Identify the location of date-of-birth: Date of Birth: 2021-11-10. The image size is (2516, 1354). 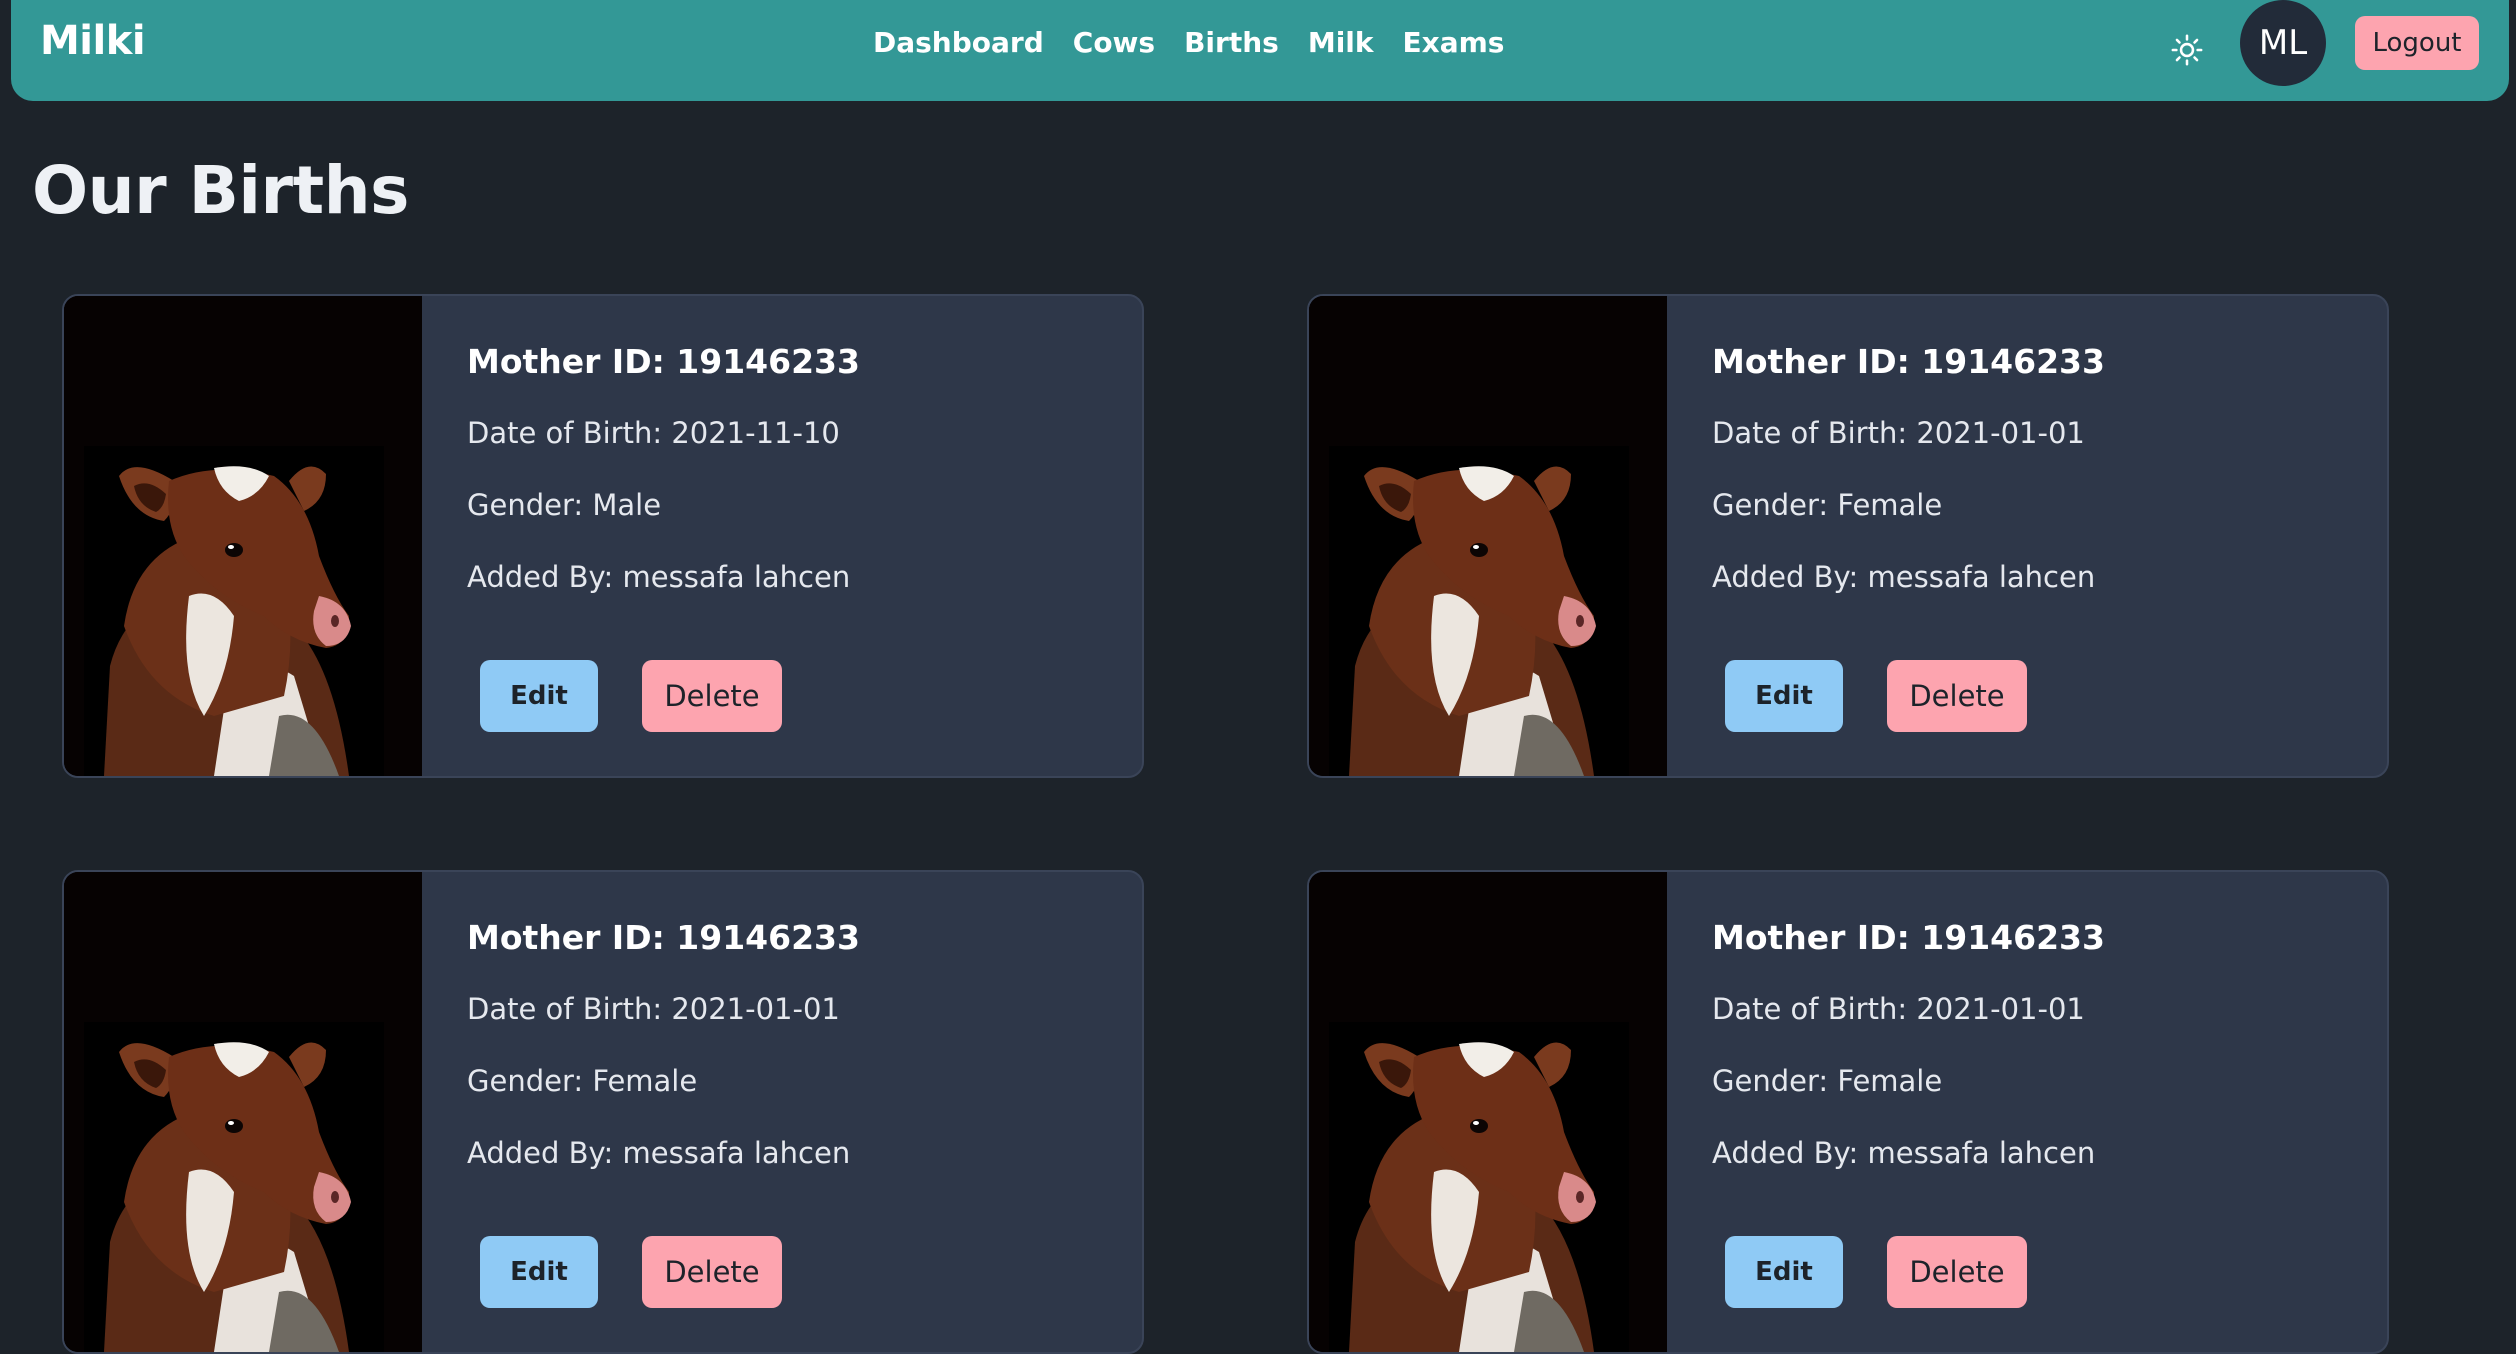
(653, 433).